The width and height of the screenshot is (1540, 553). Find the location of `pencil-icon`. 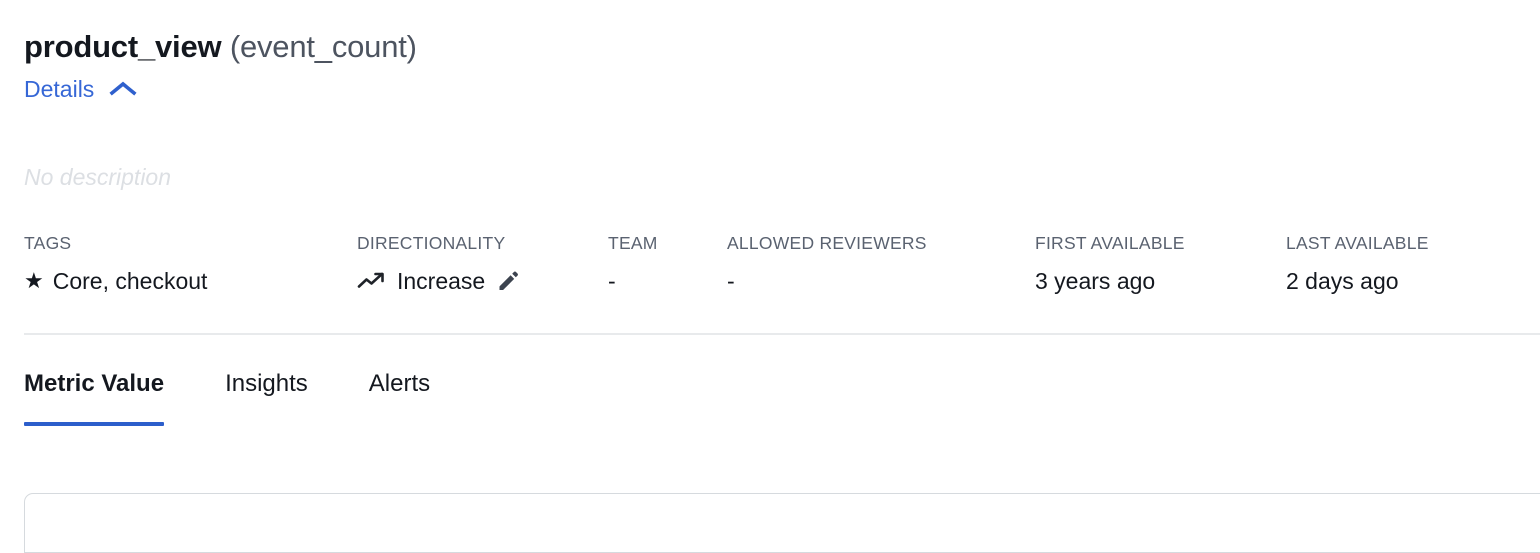

pencil-icon is located at coordinates (508, 281).